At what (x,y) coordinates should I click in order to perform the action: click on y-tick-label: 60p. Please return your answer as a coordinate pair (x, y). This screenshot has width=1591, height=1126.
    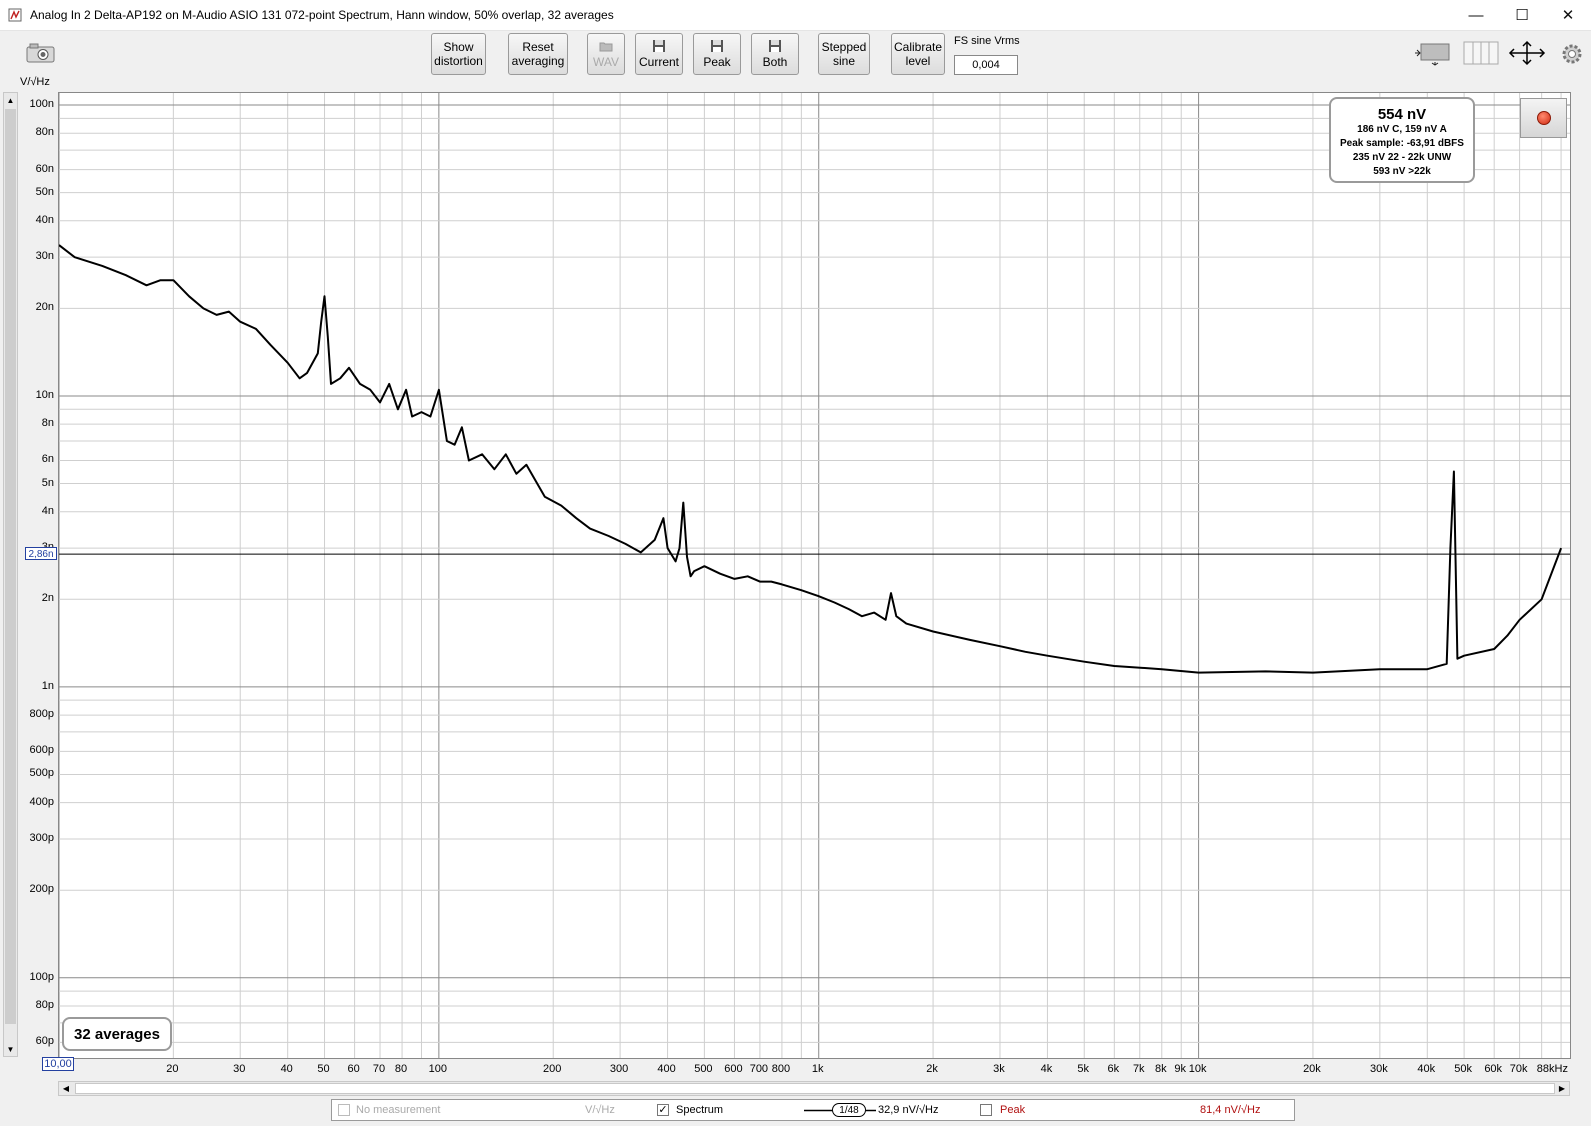
    Looking at the image, I should click on (44, 1041).